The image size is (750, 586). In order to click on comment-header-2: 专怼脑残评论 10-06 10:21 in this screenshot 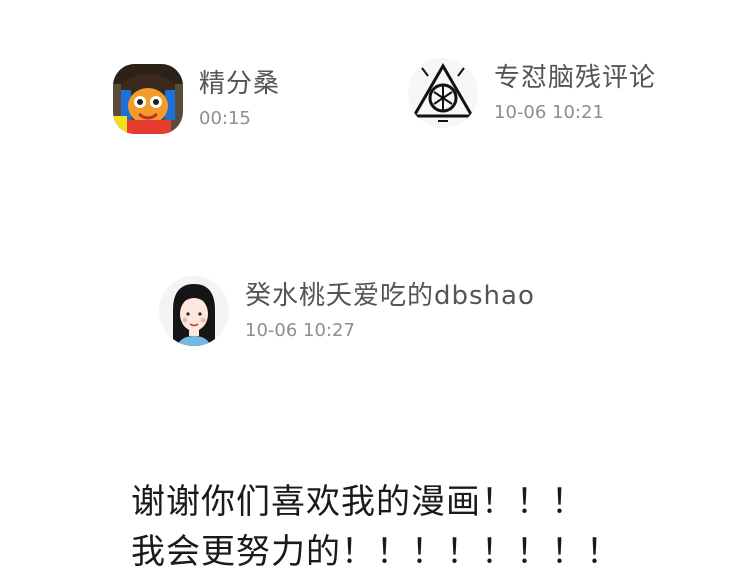, I will do `click(532, 93)`.